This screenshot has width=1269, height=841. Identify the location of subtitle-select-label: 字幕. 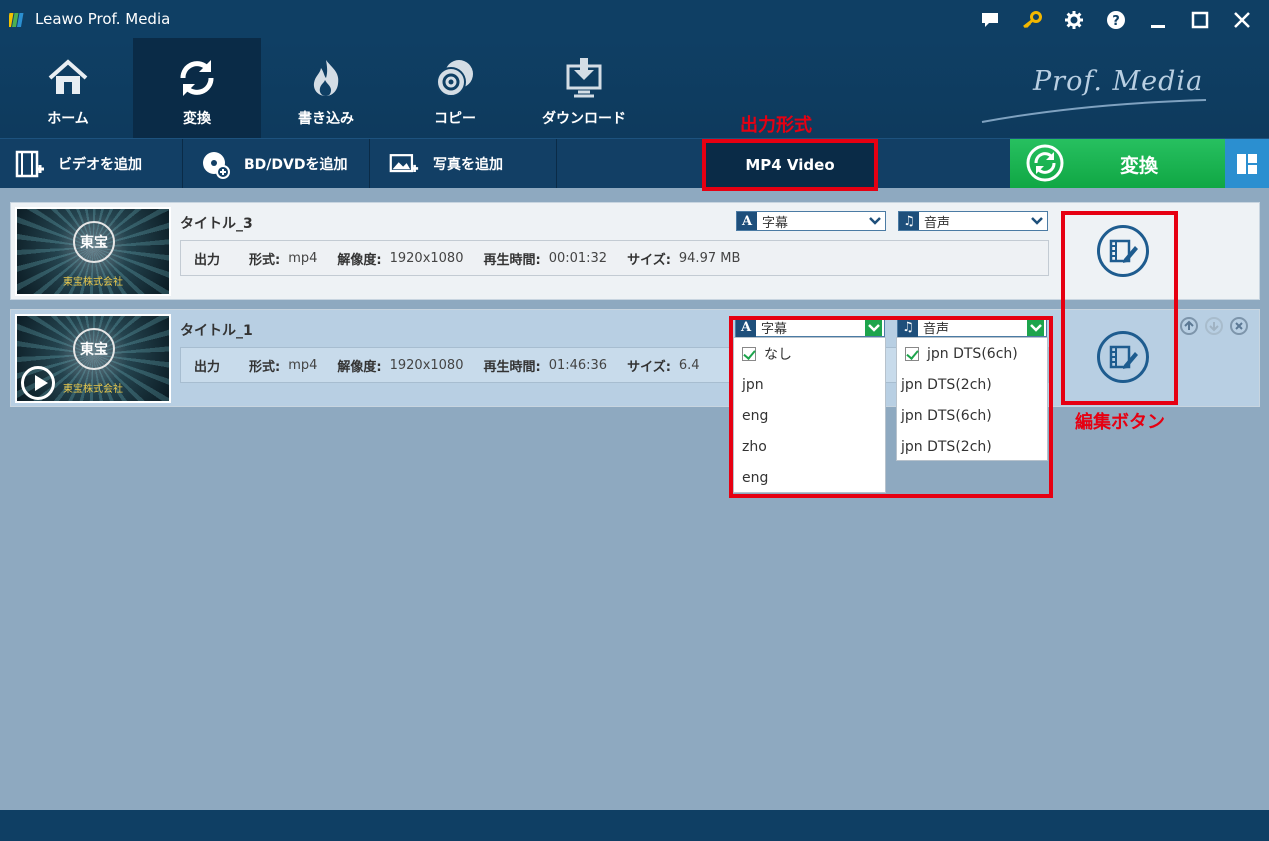
(775, 223).